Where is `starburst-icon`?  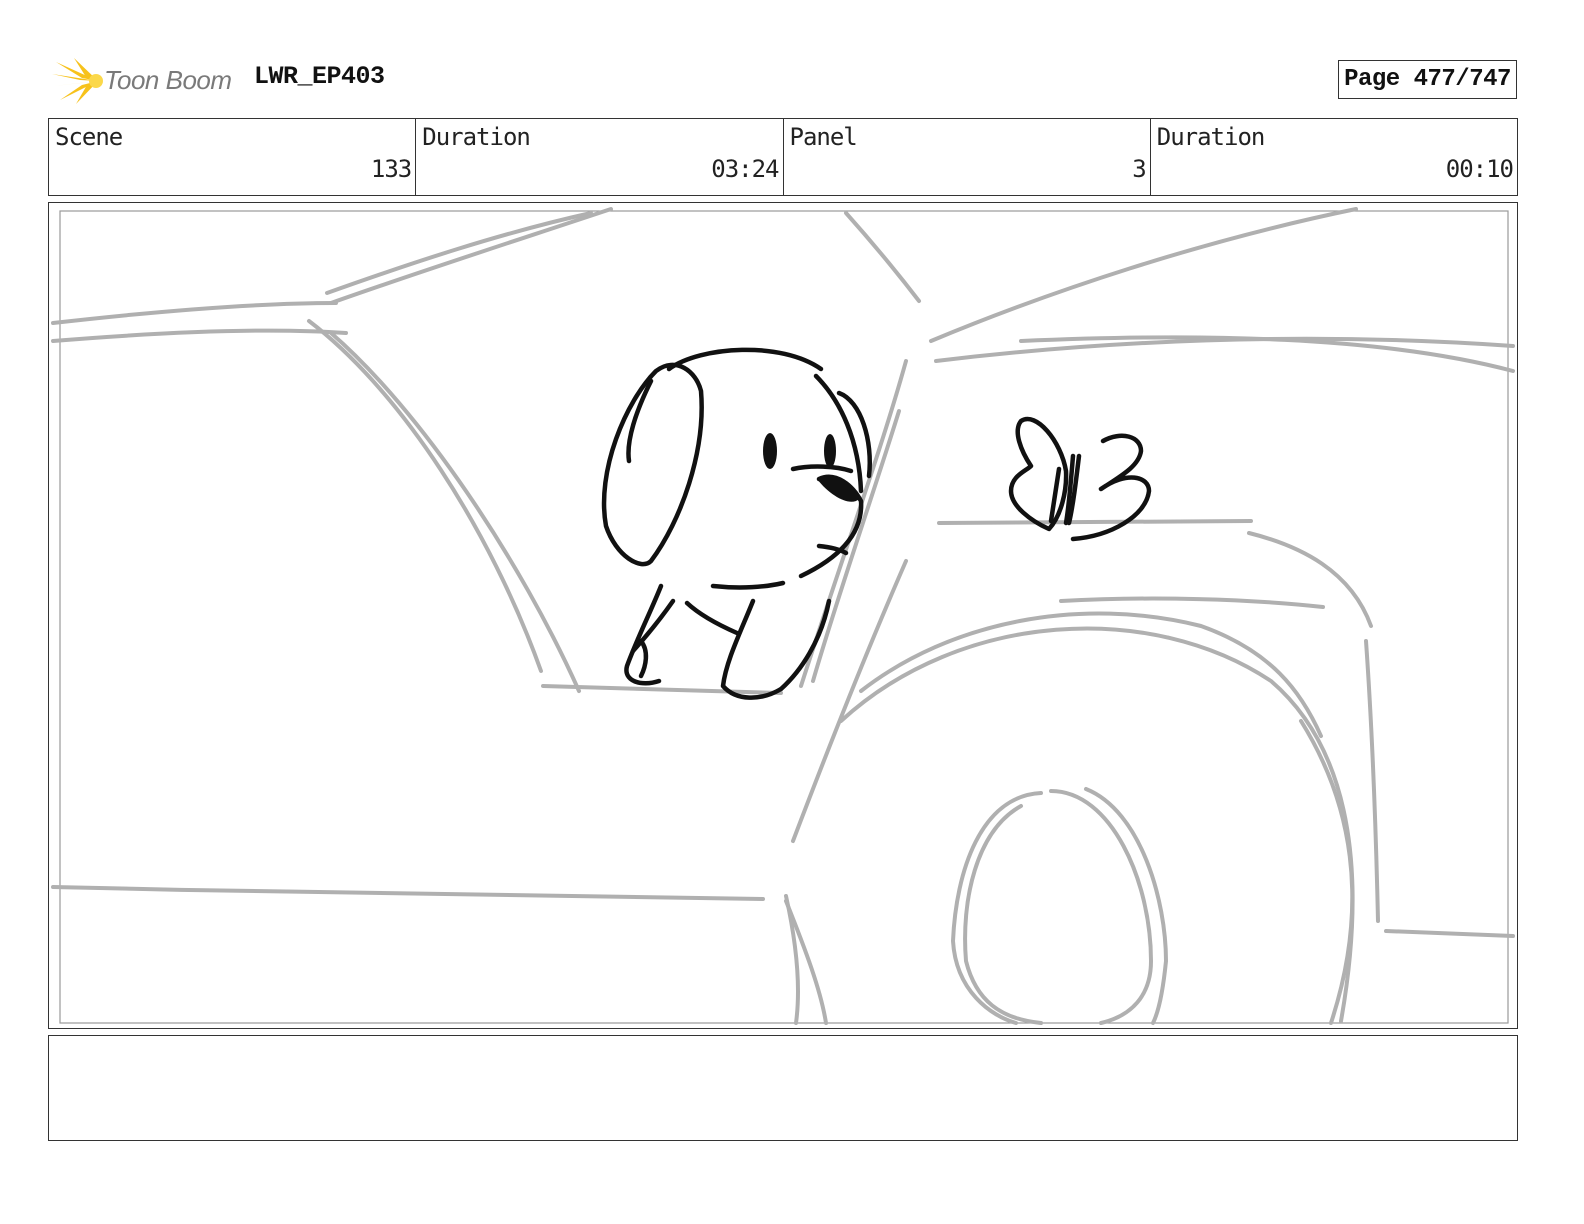
starburst-icon is located at coordinates (77, 81).